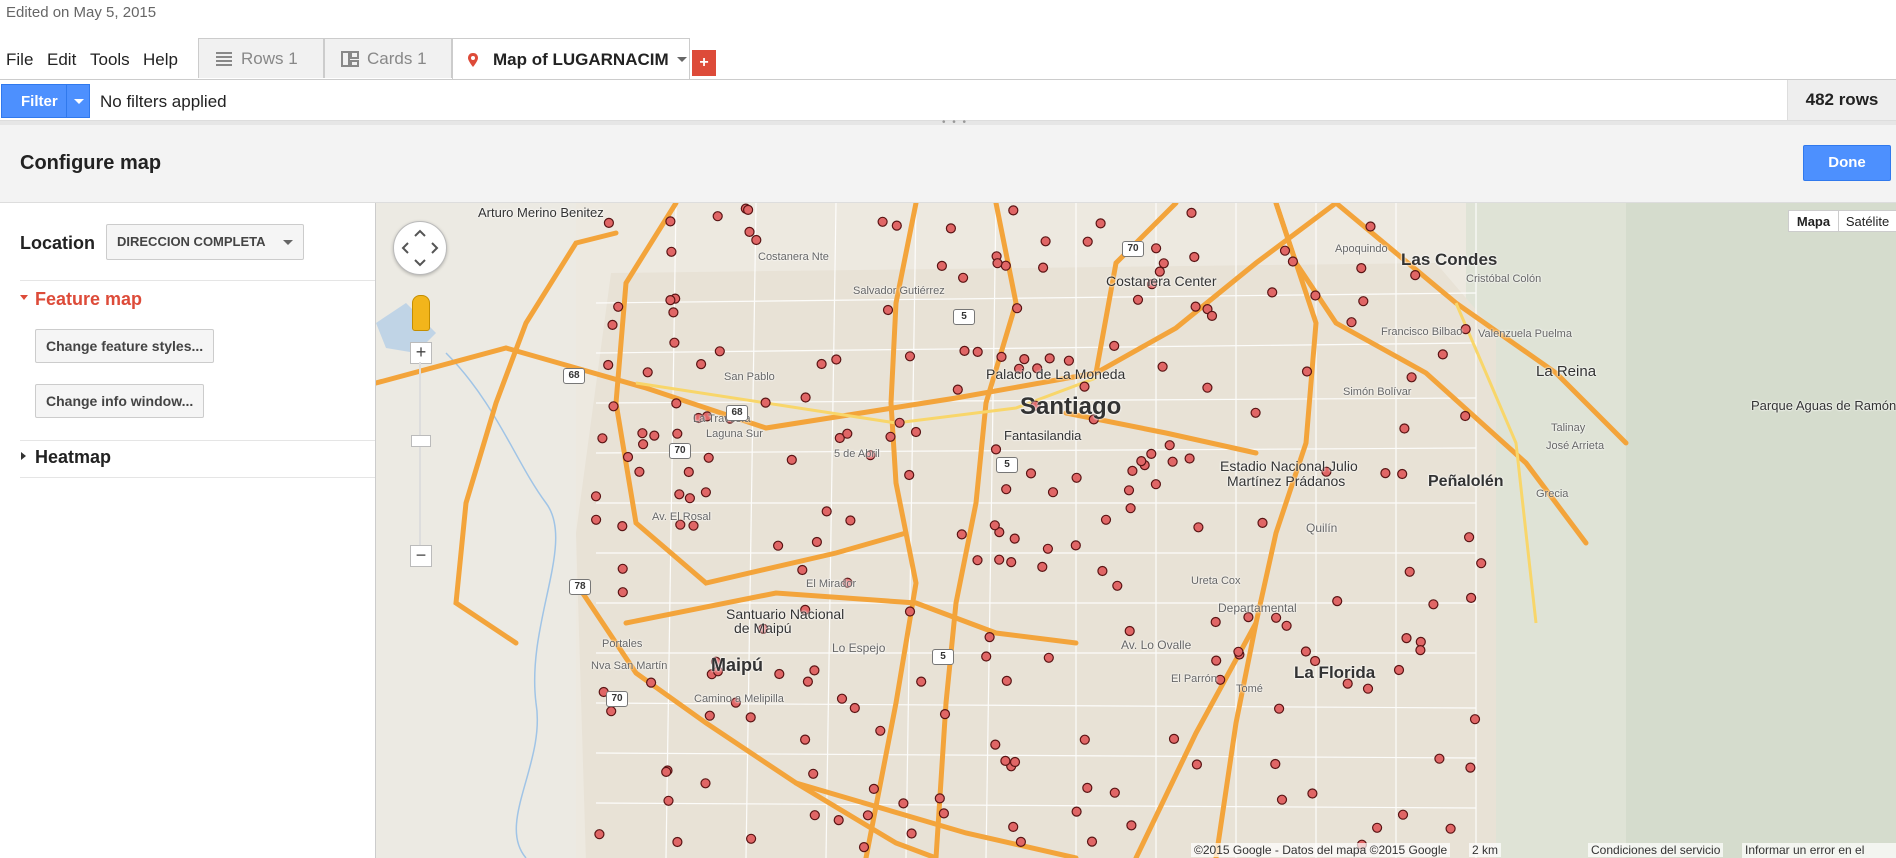 This screenshot has height=858, width=1896. Describe the element at coordinates (61, 60) in the screenshot. I see `menu-edit: Edit` at that location.